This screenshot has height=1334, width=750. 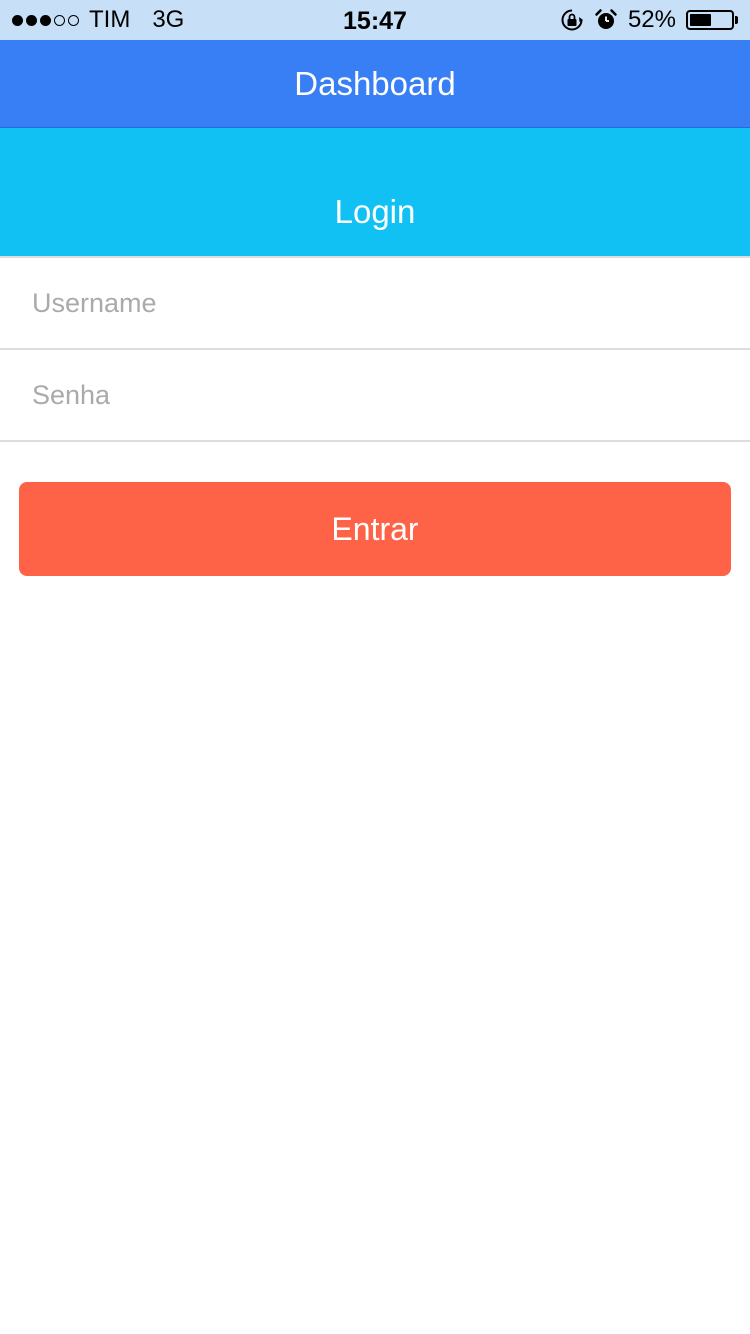 I want to click on alarm-icon, so click(x=606, y=19).